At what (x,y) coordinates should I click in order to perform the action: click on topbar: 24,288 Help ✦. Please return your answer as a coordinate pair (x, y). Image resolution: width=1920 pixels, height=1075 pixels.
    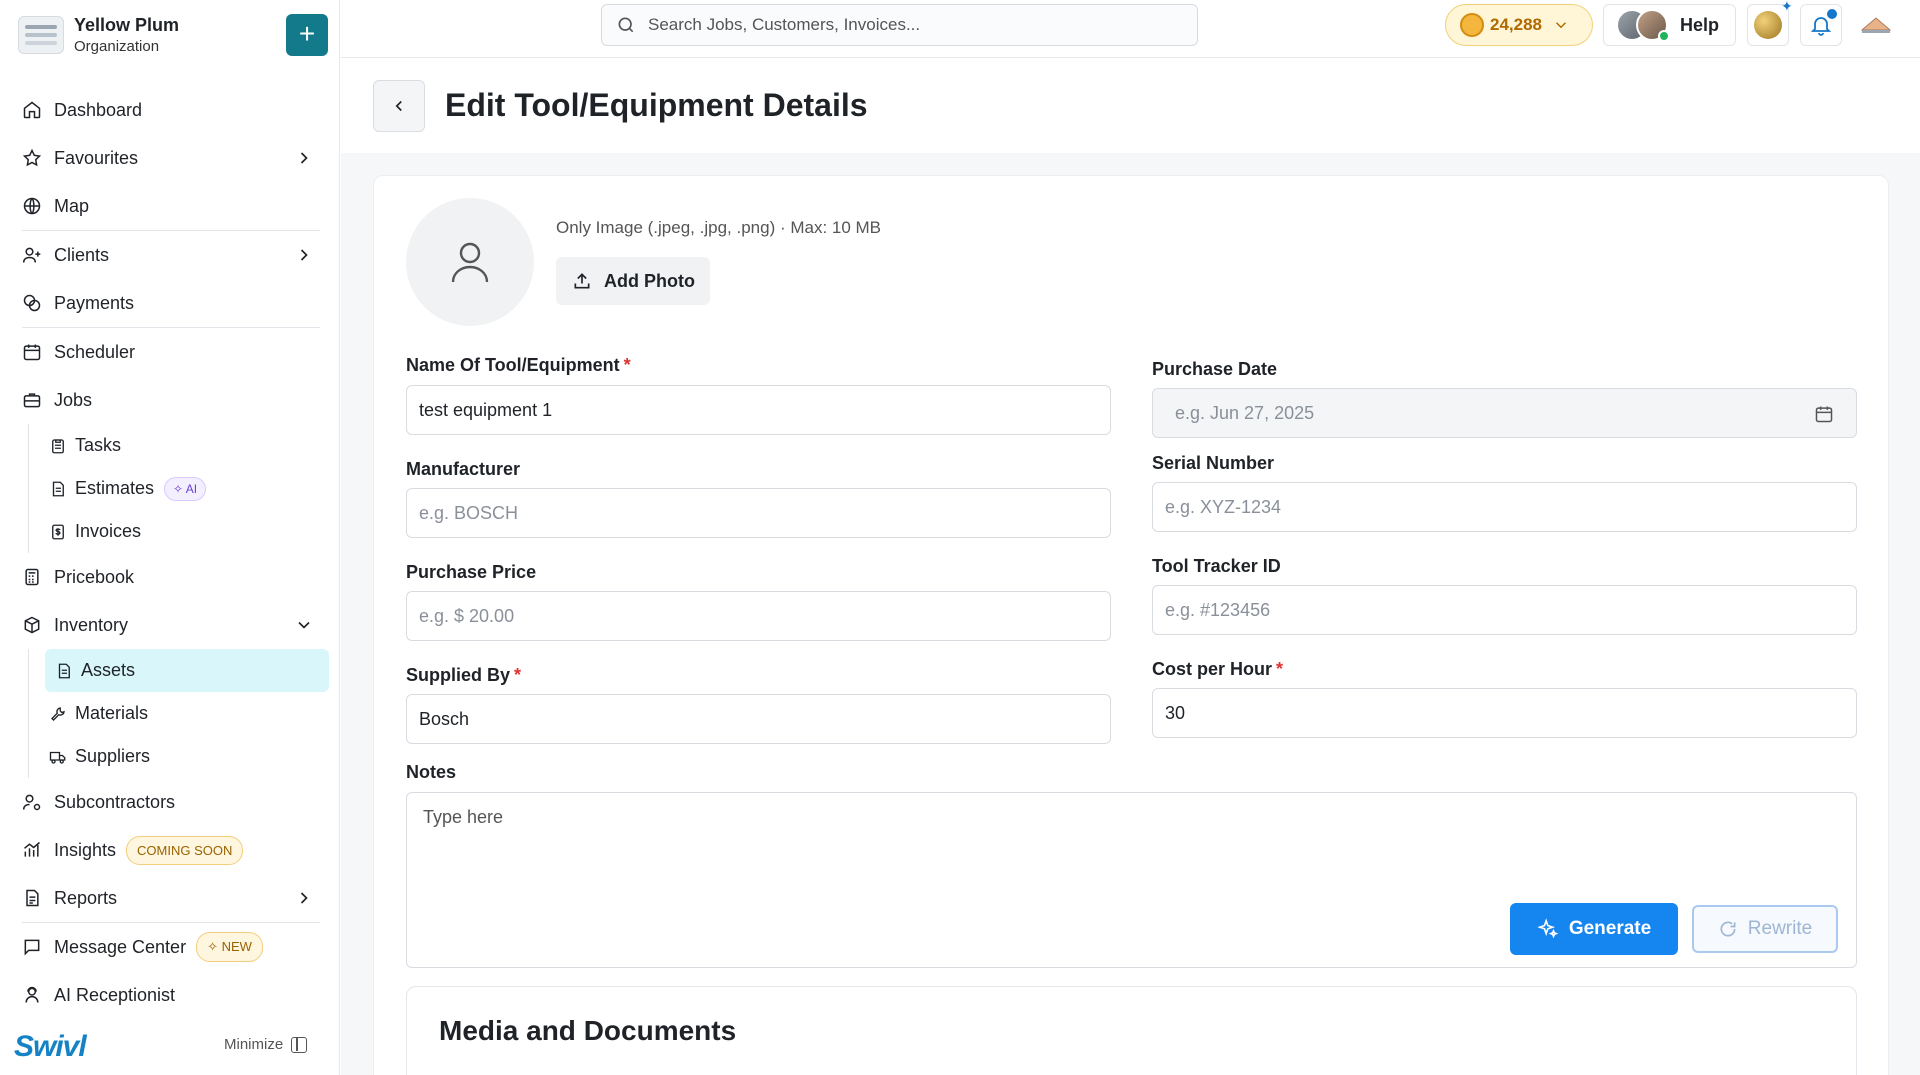
    Looking at the image, I should click on (1130, 29).